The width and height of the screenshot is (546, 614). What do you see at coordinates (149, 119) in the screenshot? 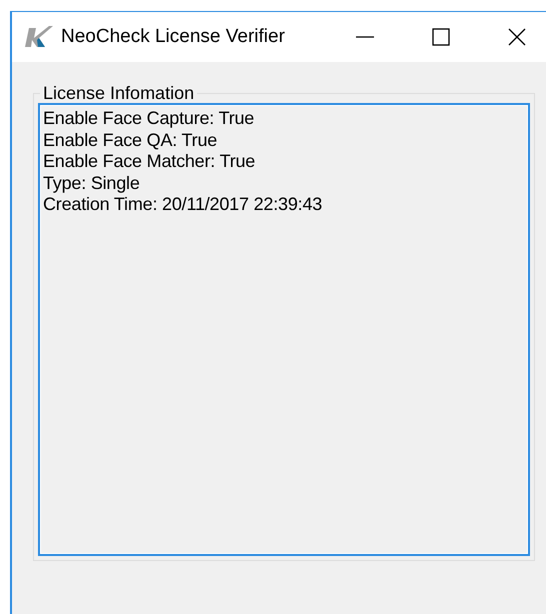
I see `text-line: Enable Face Capture: True` at bounding box center [149, 119].